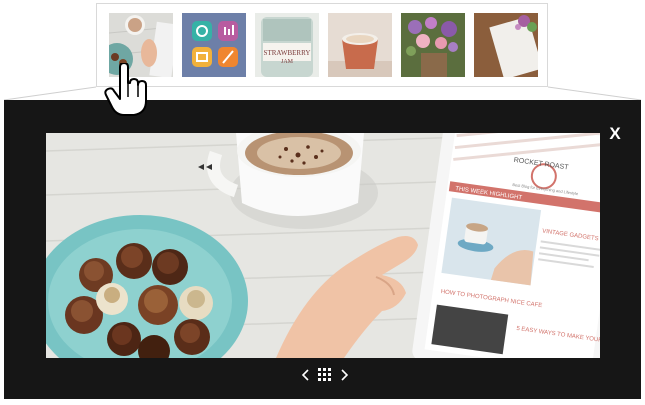 Image resolution: width=645 pixels, height=405 pixels. Describe the element at coordinates (360, 45) in the screenshot. I see `thumb-coffee-cup` at that location.